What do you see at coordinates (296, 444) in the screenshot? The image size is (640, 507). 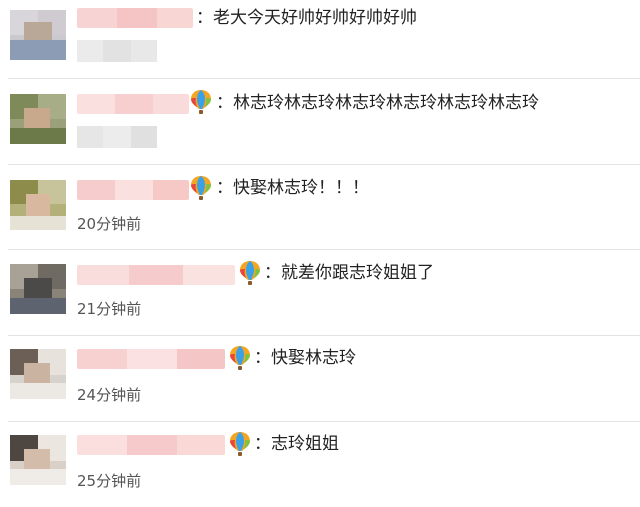 I see `comment-text: ：志玲姐姐` at bounding box center [296, 444].